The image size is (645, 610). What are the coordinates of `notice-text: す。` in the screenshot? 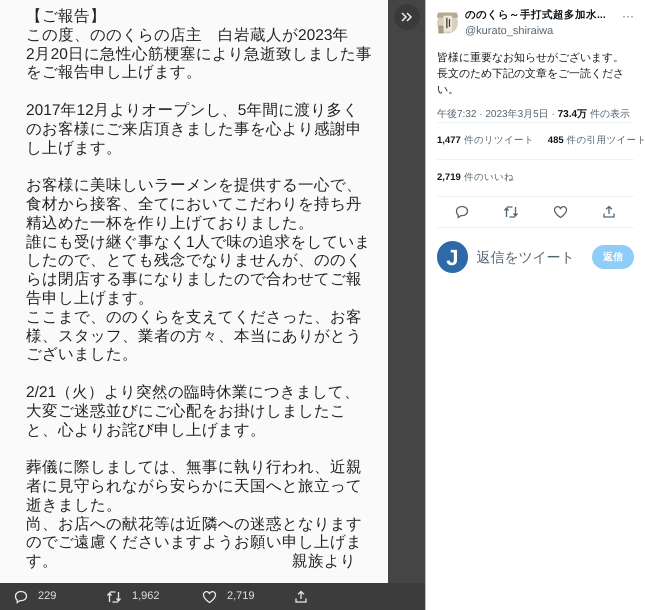 It's located at (42, 562).